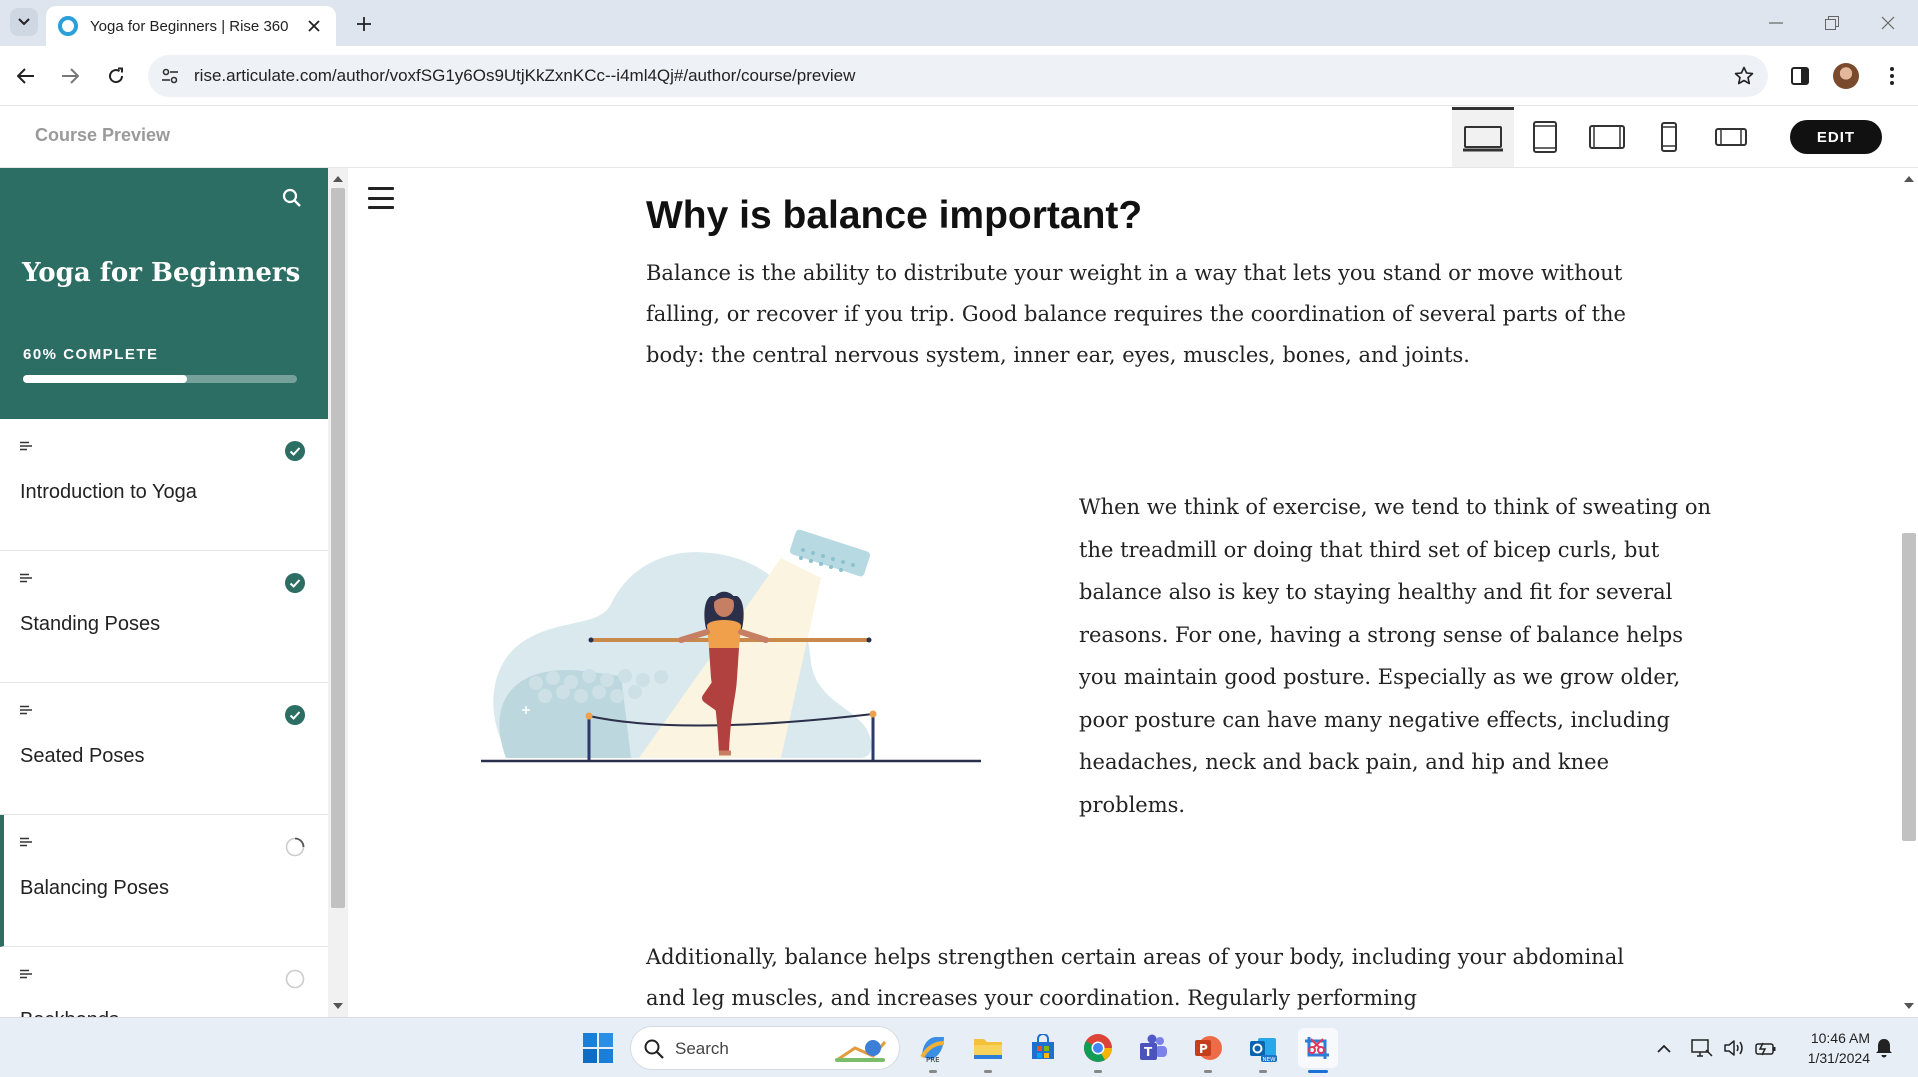 This screenshot has height=1077, width=1918. I want to click on new-tab-button, so click(364, 24).